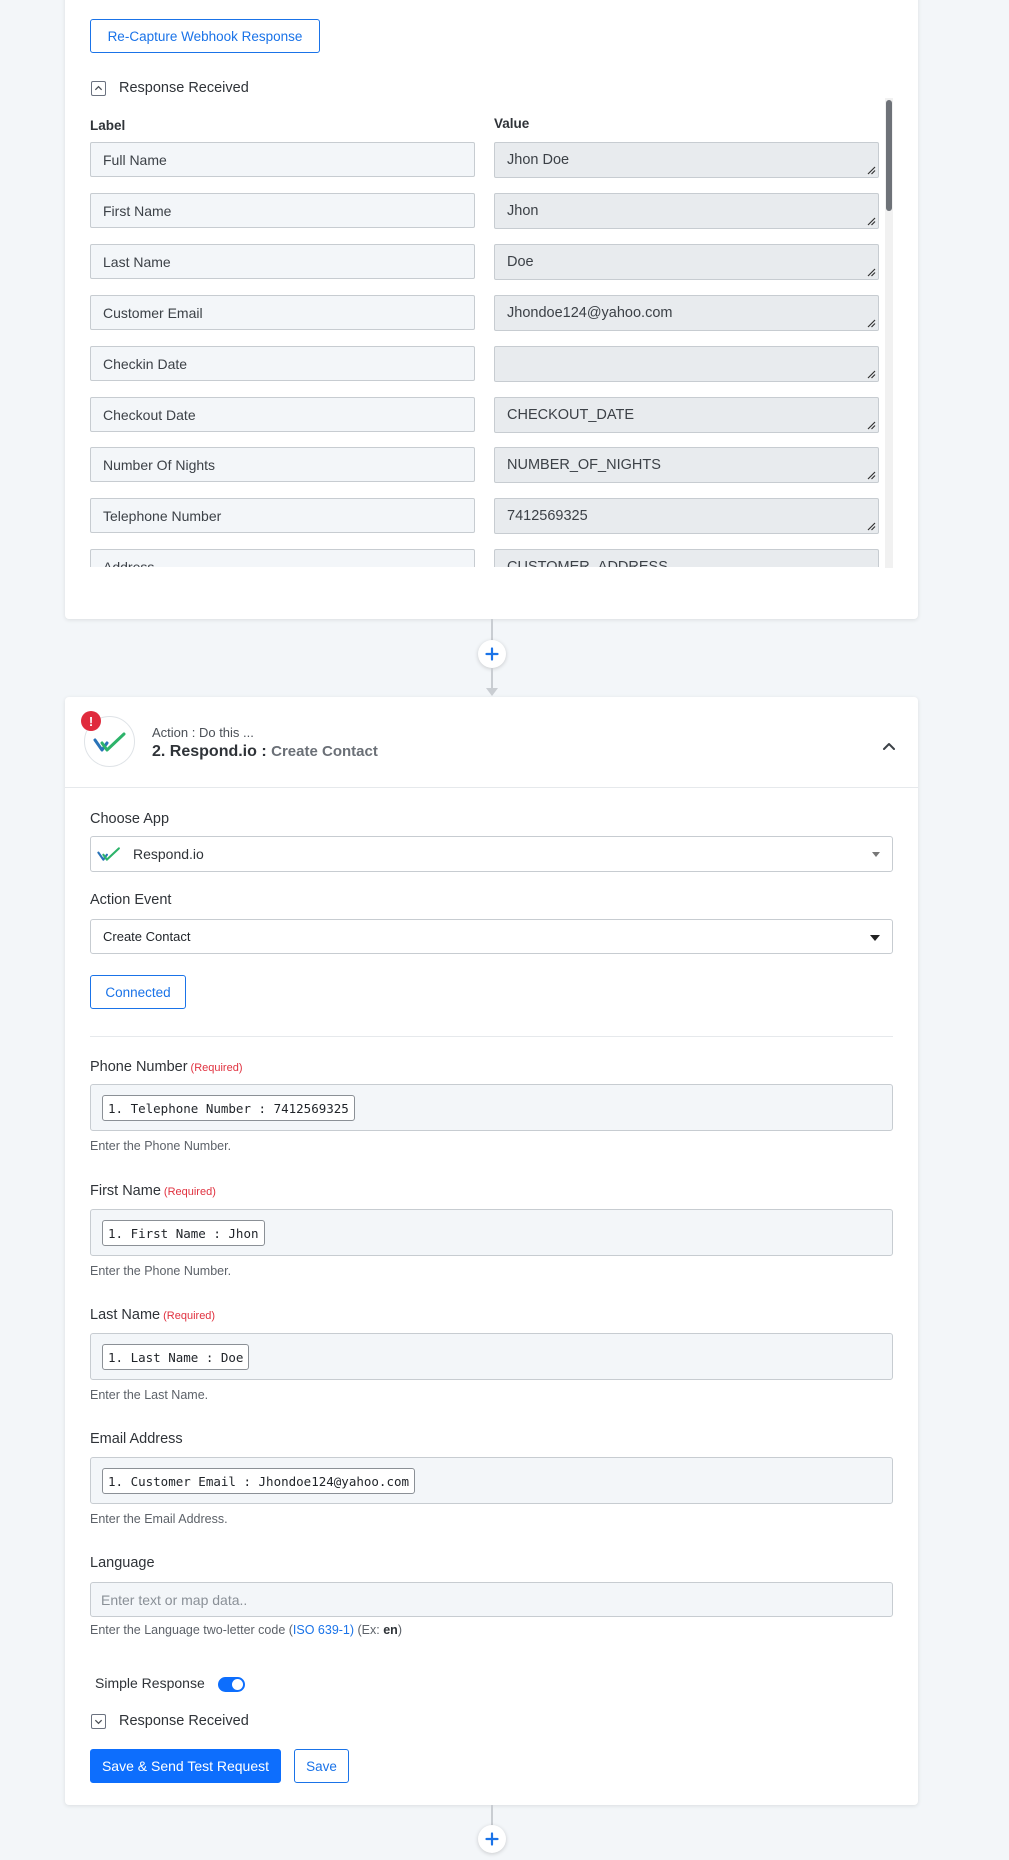 This screenshot has width=1009, height=1860. What do you see at coordinates (584, 465) in the screenshot?
I see `row-value-text: NUMBER_OF_NIGHTS` at bounding box center [584, 465].